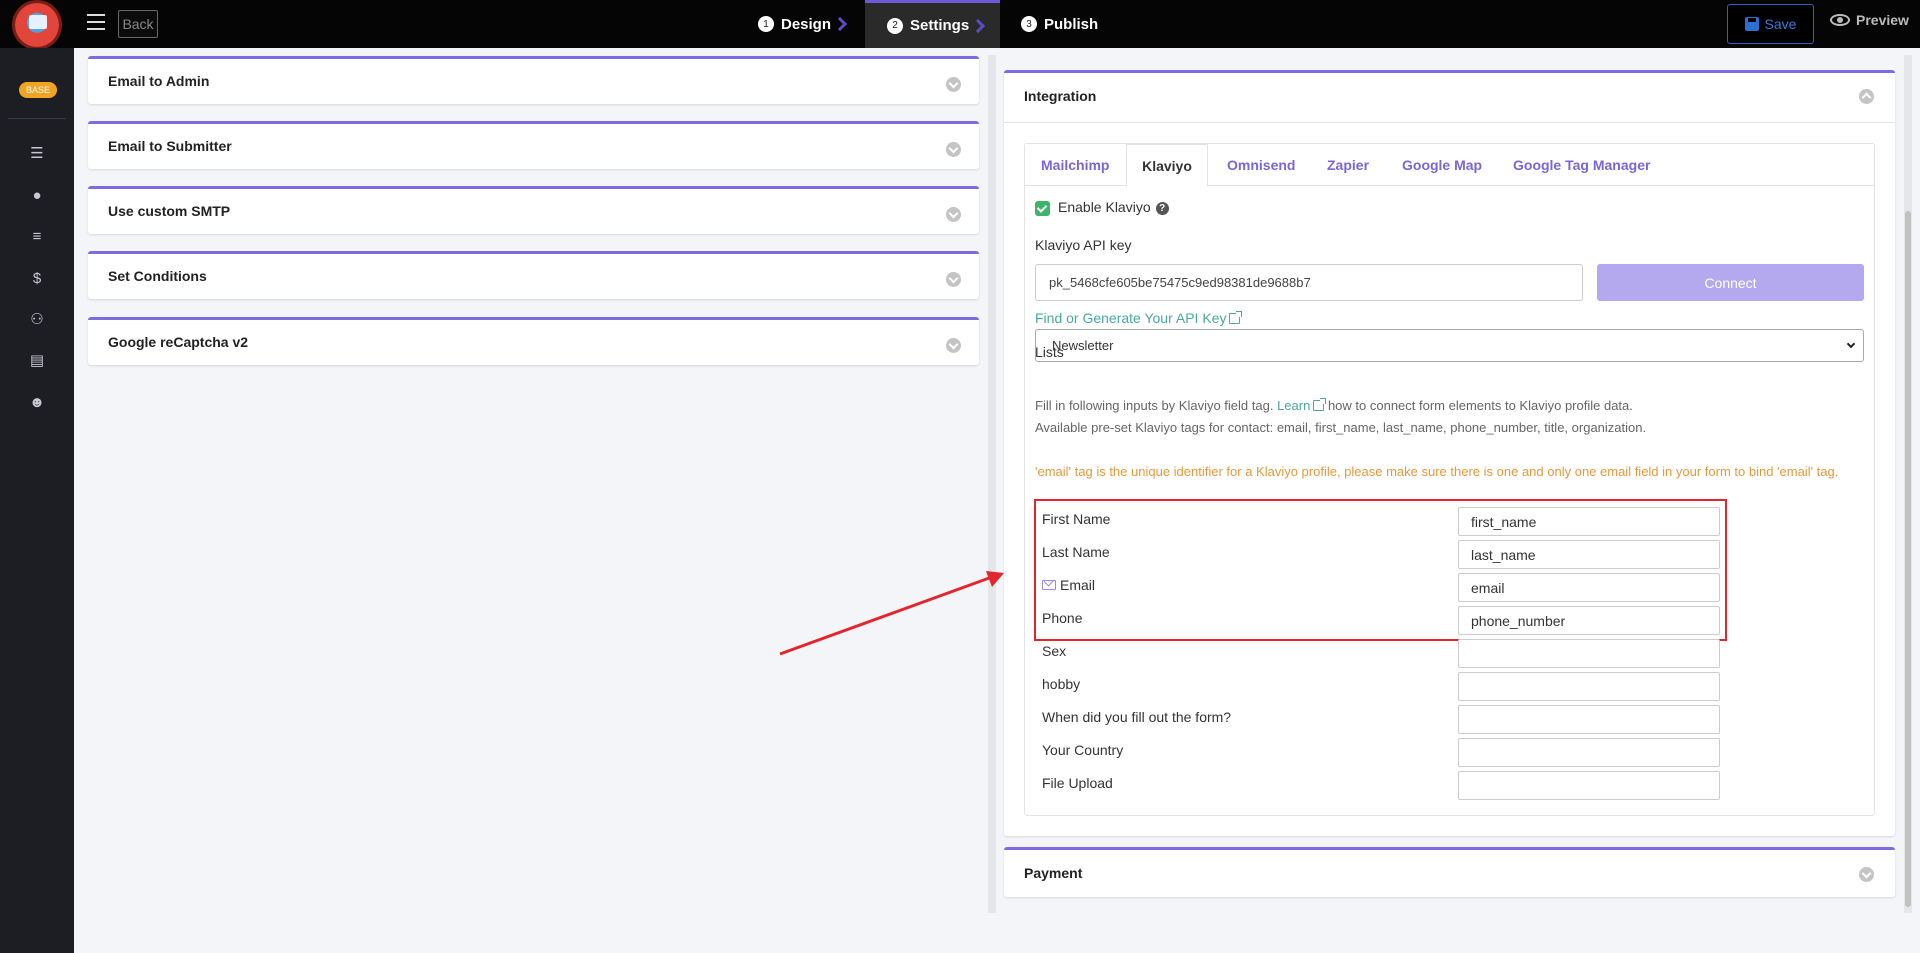  Describe the element at coordinates (169, 211) in the screenshot. I see `panel-title: Use custom SMTP` at that location.